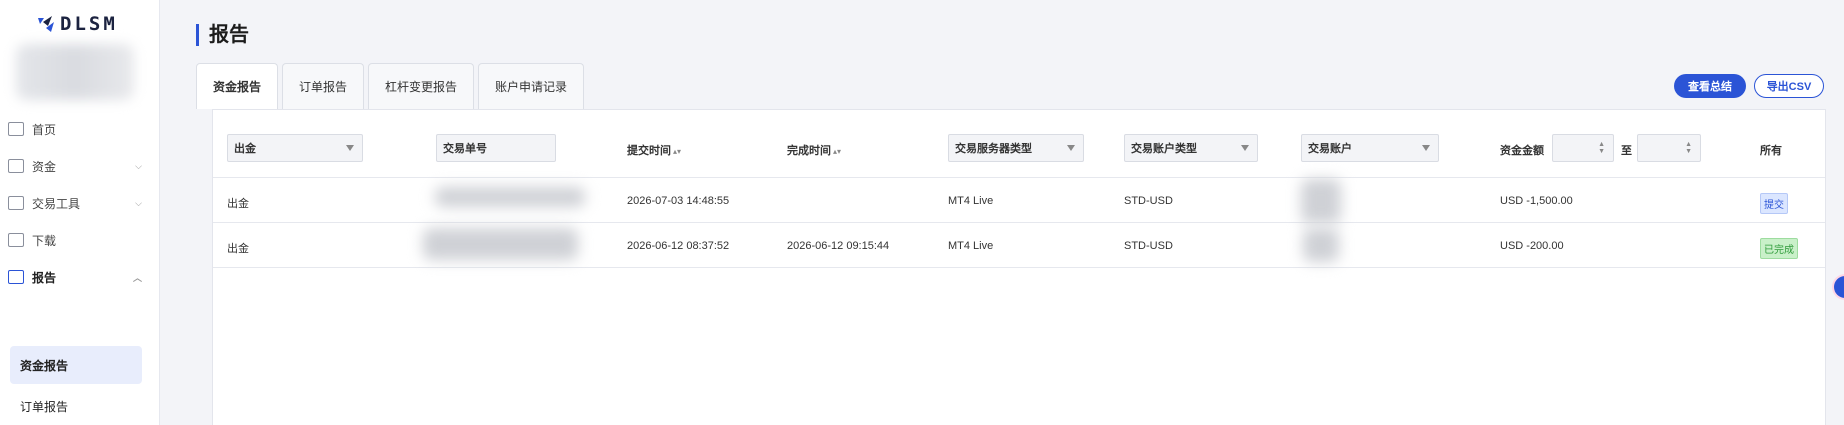 This screenshot has width=1844, height=425. Describe the element at coordinates (1779, 248) in the screenshot. I see `status-badge: 已完成` at that location.